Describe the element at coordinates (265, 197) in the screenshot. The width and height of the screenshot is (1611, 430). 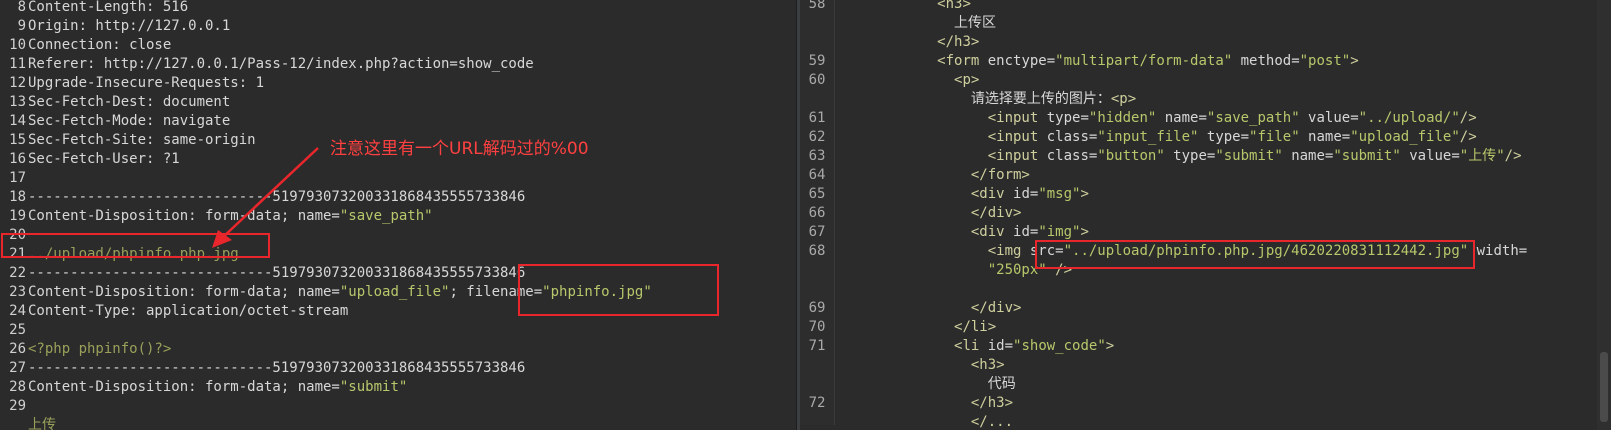
I see `annotation-arrow` at that location.